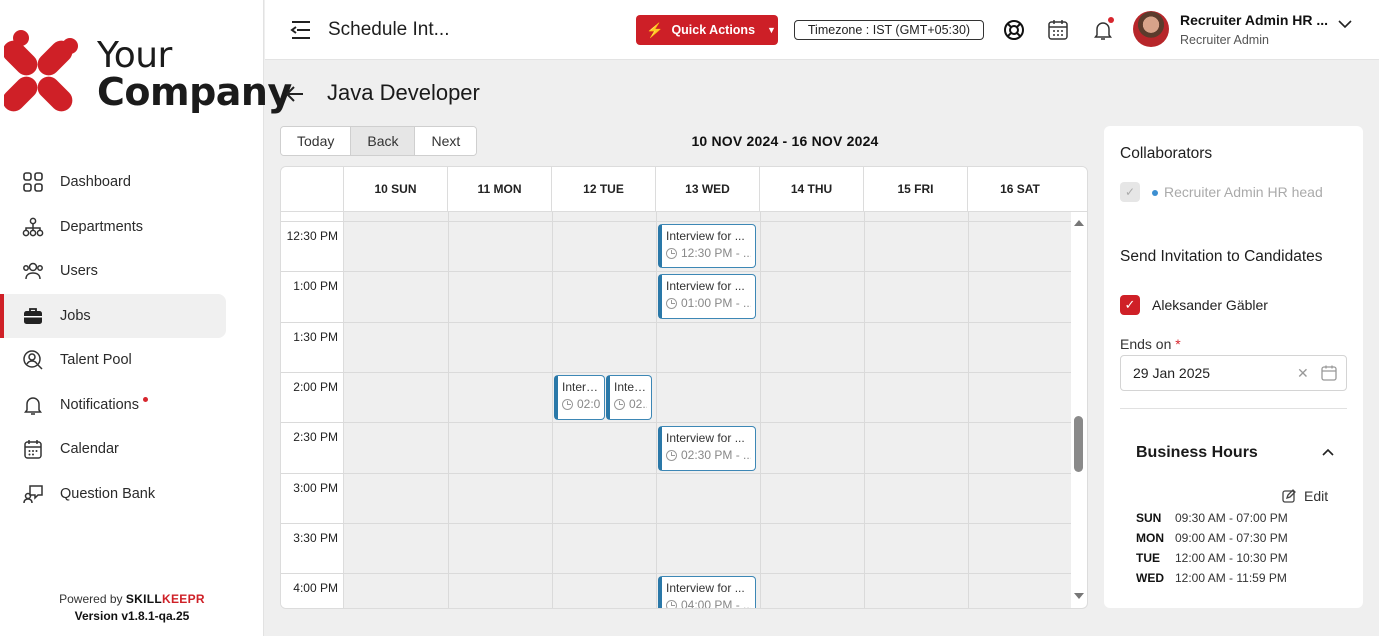 The width and height of the screenshot is (1379, 636). Describe the element at coordinates (1151, 29) in the screenshot. I see `avatar` at that location.